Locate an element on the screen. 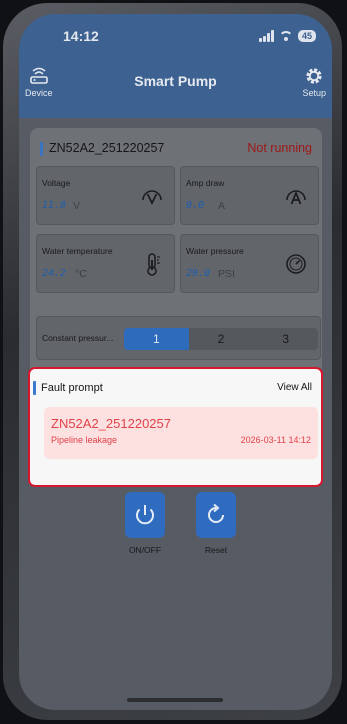  water-temperature-value: 24.2 is located at coordinates (54, 273).